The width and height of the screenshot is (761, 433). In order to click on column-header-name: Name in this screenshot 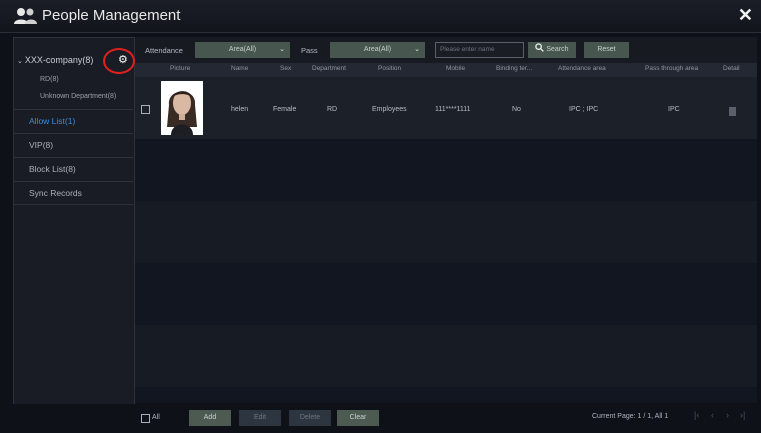, I will do `click(240, 68)`.